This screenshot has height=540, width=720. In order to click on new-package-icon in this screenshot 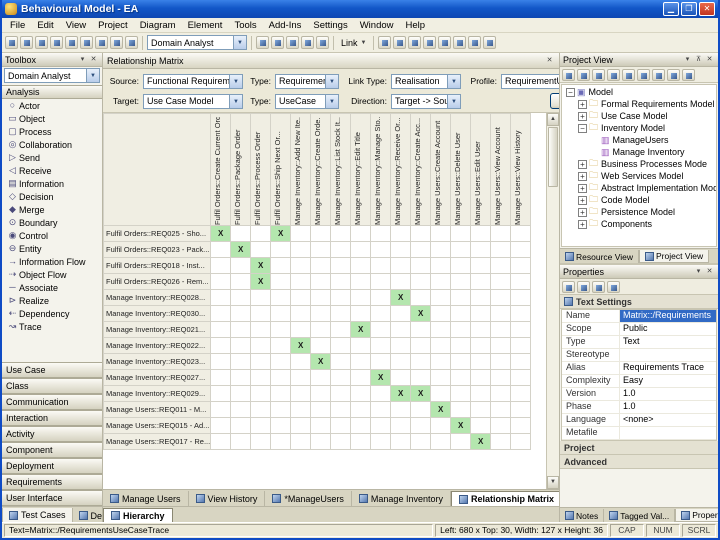, I will do `click(568, 74)`.